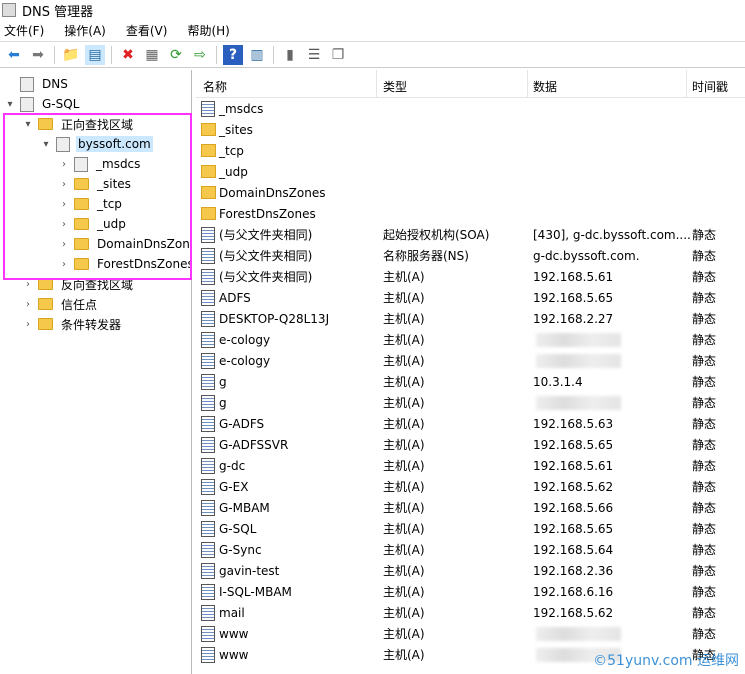 This screenshot has width=745, height=674. What do you see at coordinates (470, 192) in the screenshot?
I see `record-row: DomainDnsZones` at bounding box center [470, 192].